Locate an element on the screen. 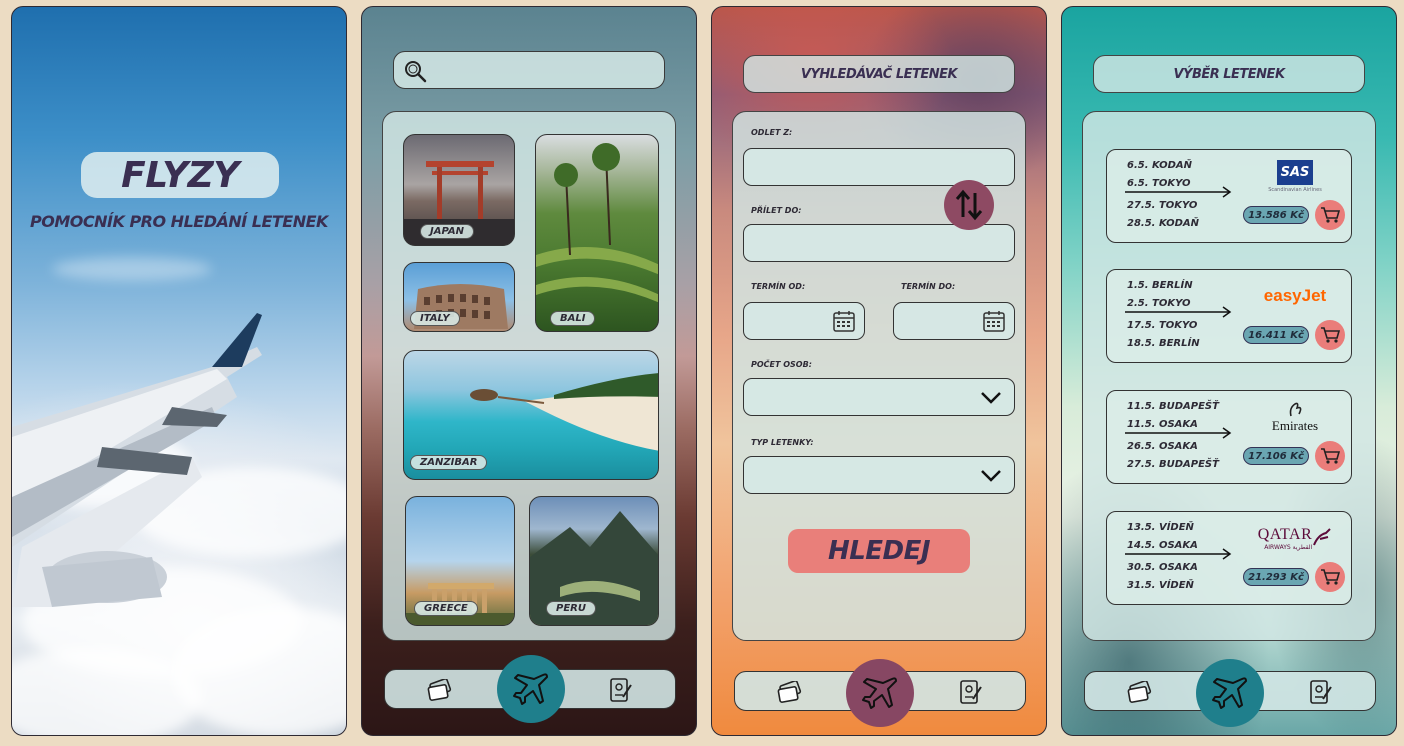 The image size is (1404, 746). flight-segment: 27.5. TOKYO is located at coordinates (1162, 205).